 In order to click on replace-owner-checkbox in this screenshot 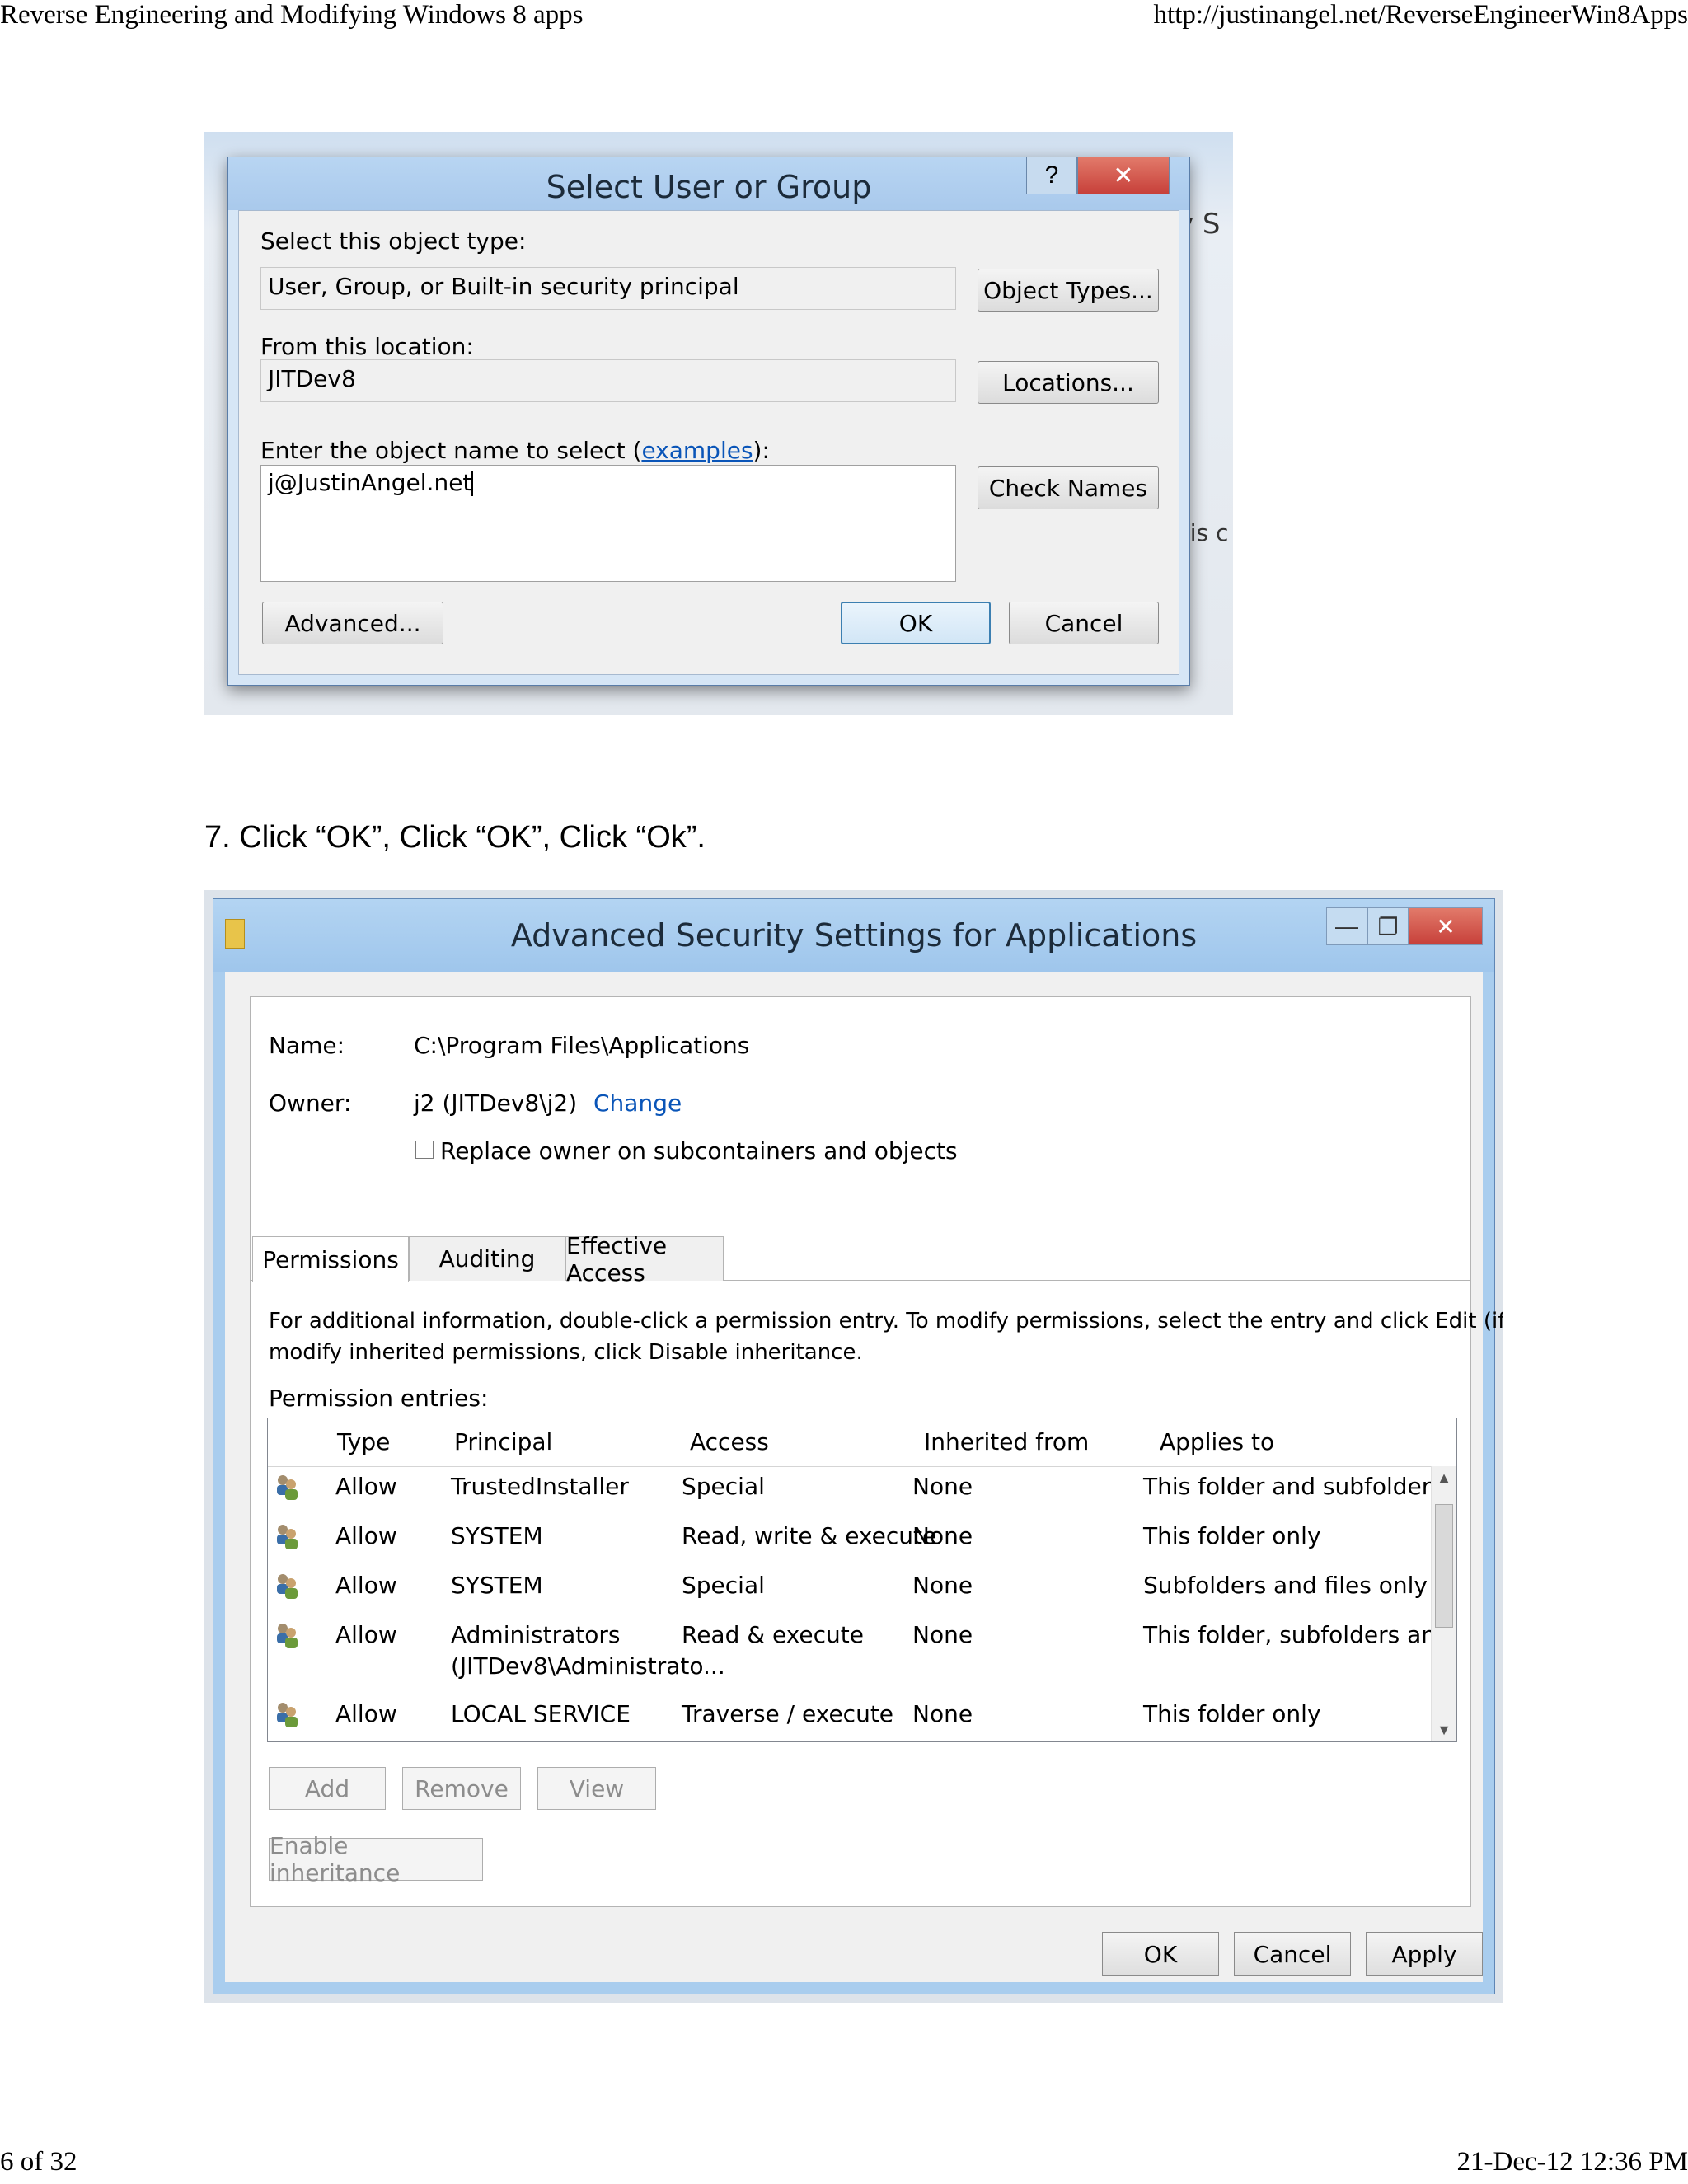, I will do `click(424, 1150)`.